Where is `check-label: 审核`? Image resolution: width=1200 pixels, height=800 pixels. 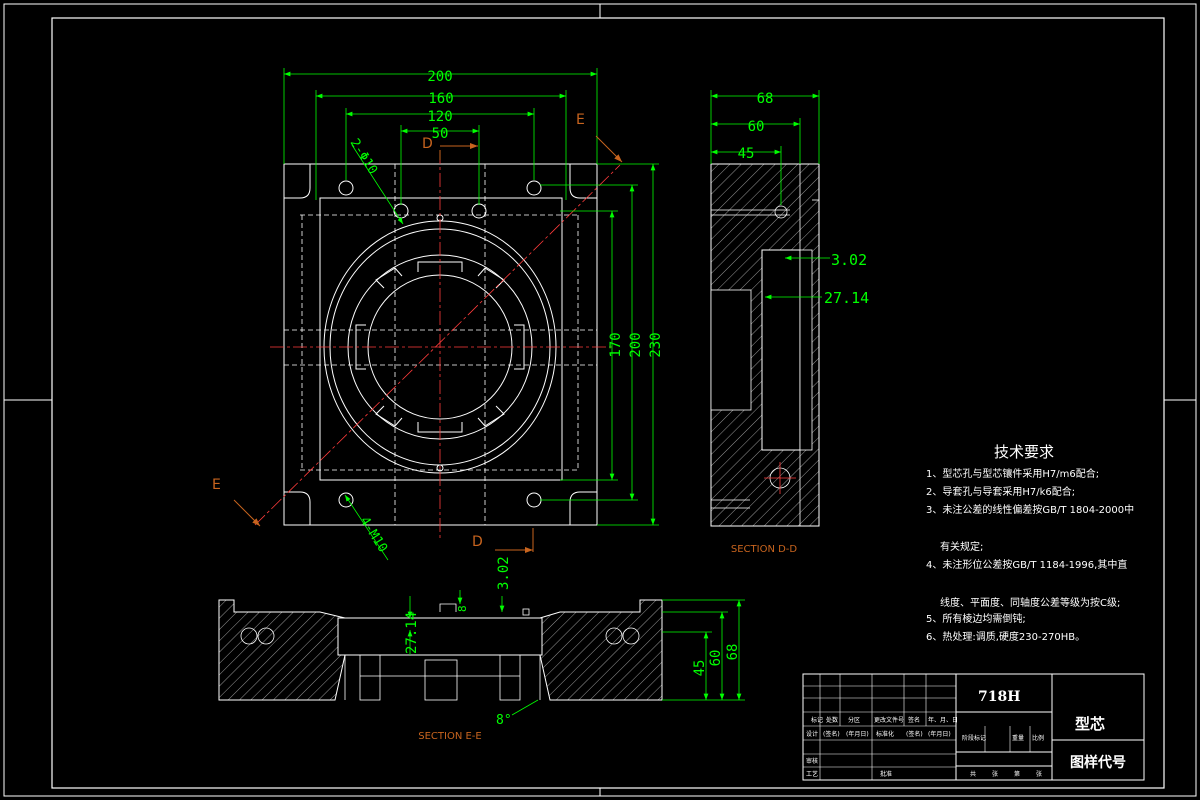
check-label: 审核 is located at coordinates (812, 761).